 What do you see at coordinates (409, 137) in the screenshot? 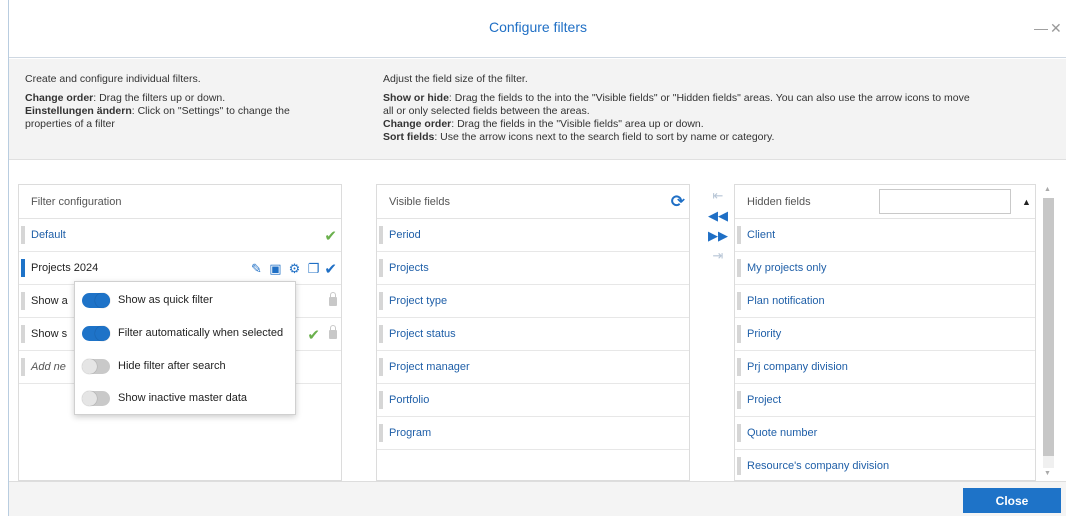
I see `help-right-line4-bold: Sort fields` at bounding box center [409, 137].